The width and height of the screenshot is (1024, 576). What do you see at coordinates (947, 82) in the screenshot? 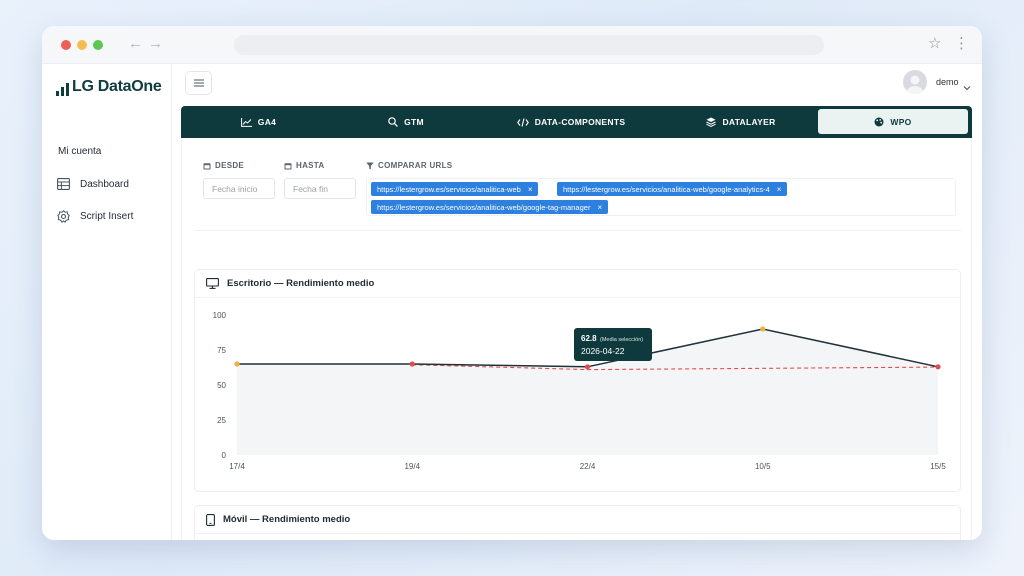
I see `user-name: demo` at bounding box center [947, 82].